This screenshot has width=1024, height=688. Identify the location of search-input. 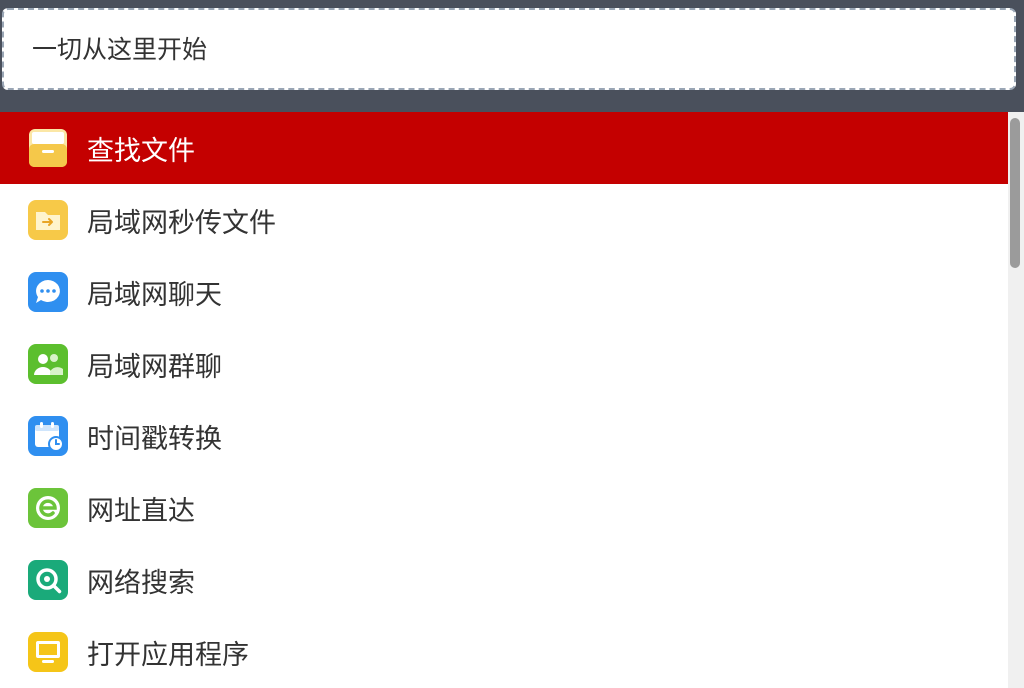
(509, 49).